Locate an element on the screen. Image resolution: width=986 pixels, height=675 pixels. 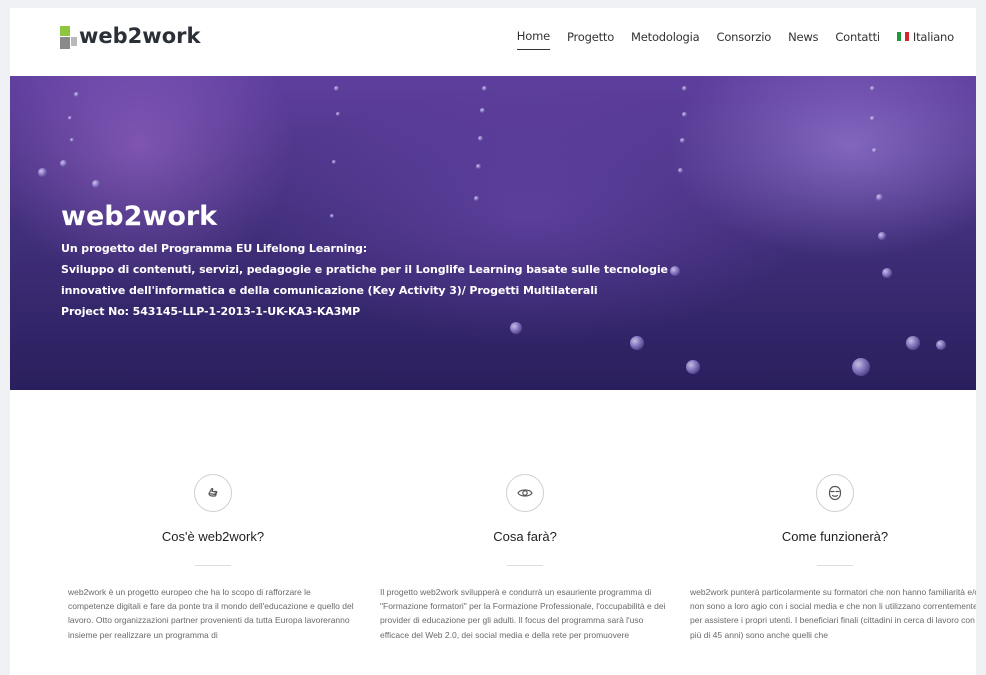
logo-mark-icon is located at coordinates (68, 43).